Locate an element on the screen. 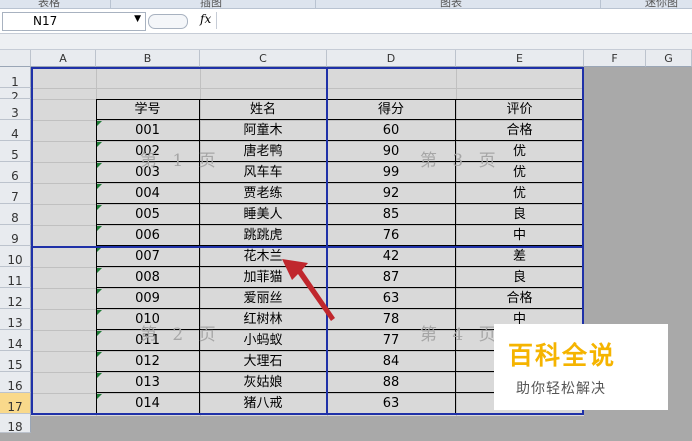 This screenshot has width=692, height=441. site-logo: 百科全说 助你轻松解决 is located at coordinates (581, 367).